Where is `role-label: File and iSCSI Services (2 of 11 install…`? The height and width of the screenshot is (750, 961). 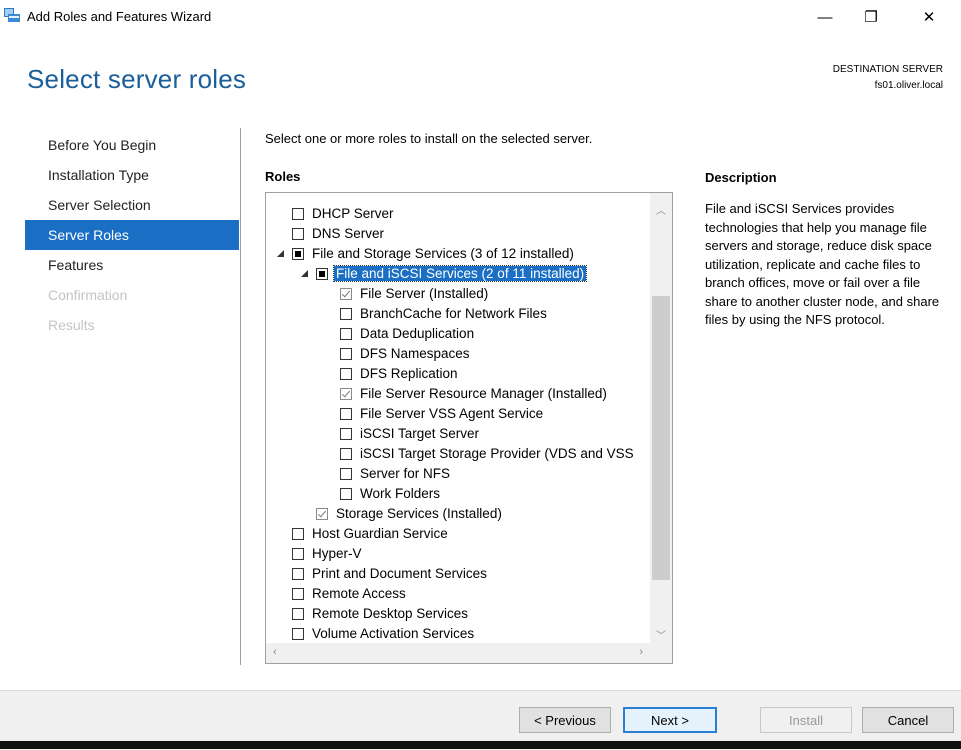 role-label: File and iSCSI Services (2 of 11 install… is located at coordinates (460, 273).